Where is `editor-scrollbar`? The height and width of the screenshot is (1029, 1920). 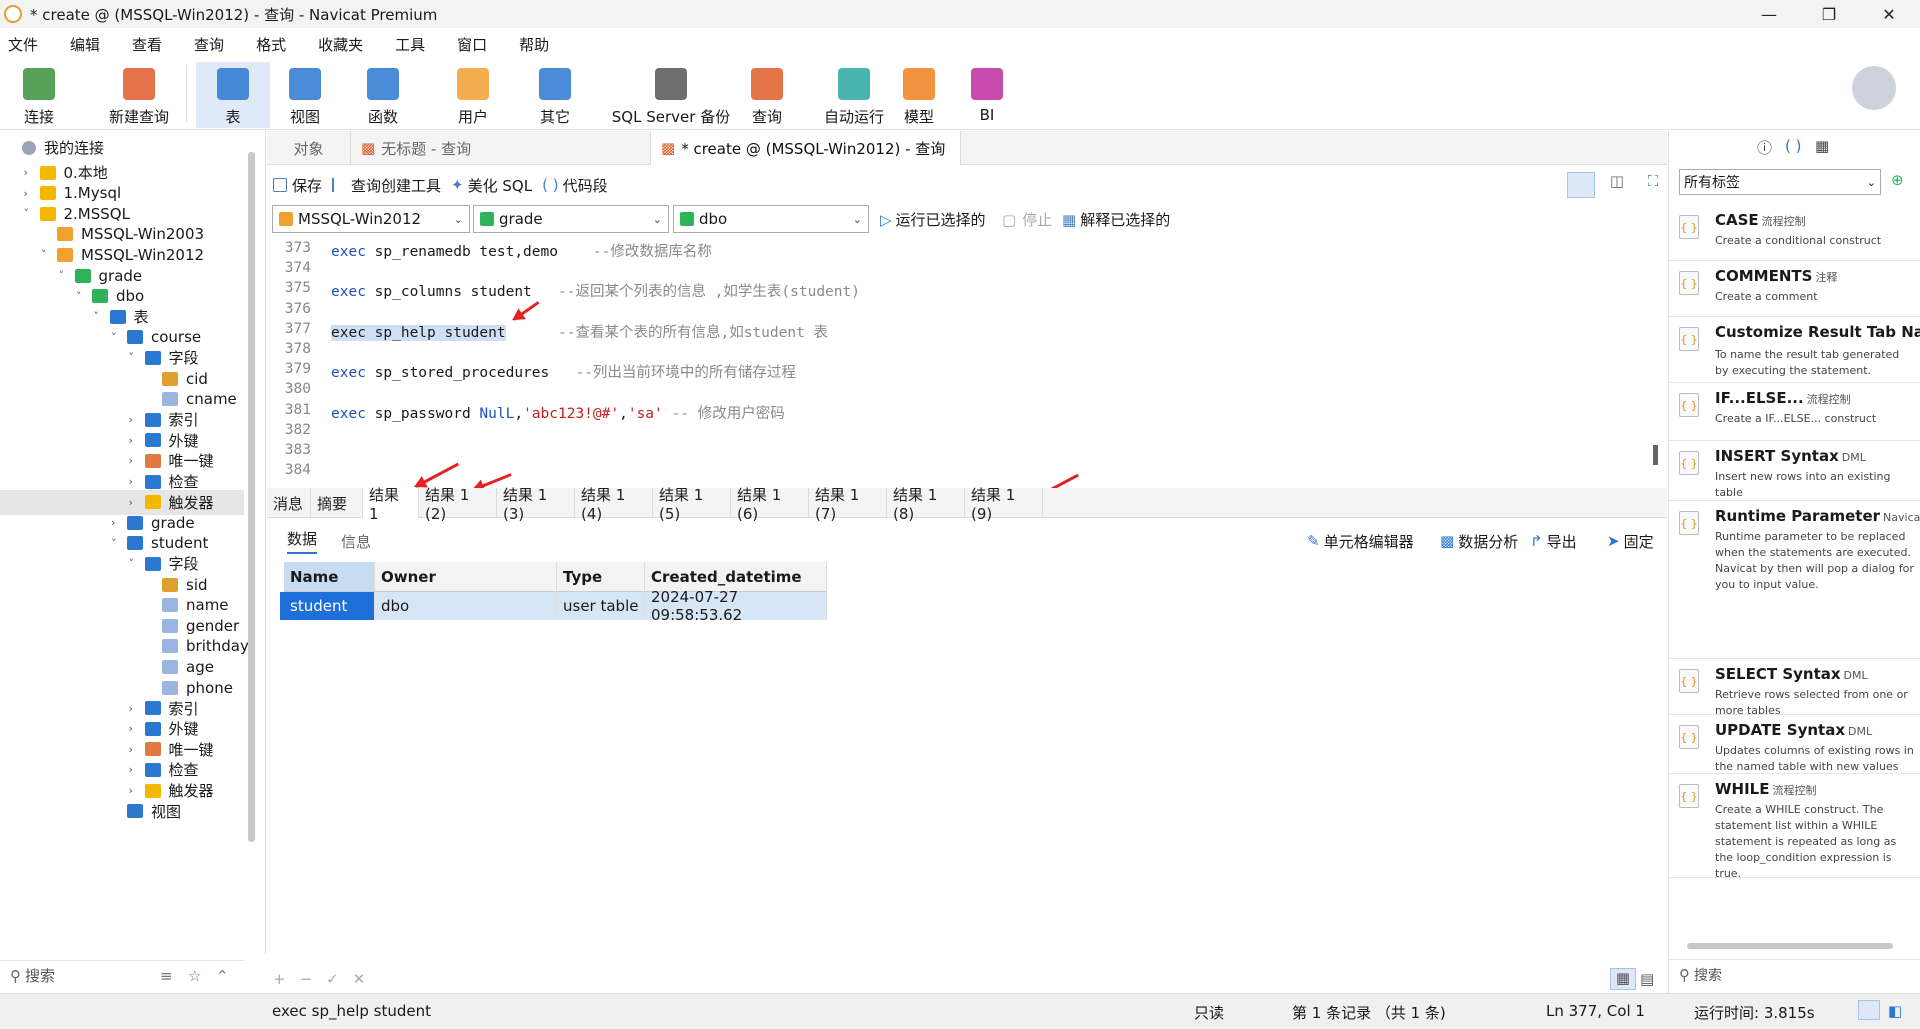 editor-scrollbar is located at coordinates (1655, 455).